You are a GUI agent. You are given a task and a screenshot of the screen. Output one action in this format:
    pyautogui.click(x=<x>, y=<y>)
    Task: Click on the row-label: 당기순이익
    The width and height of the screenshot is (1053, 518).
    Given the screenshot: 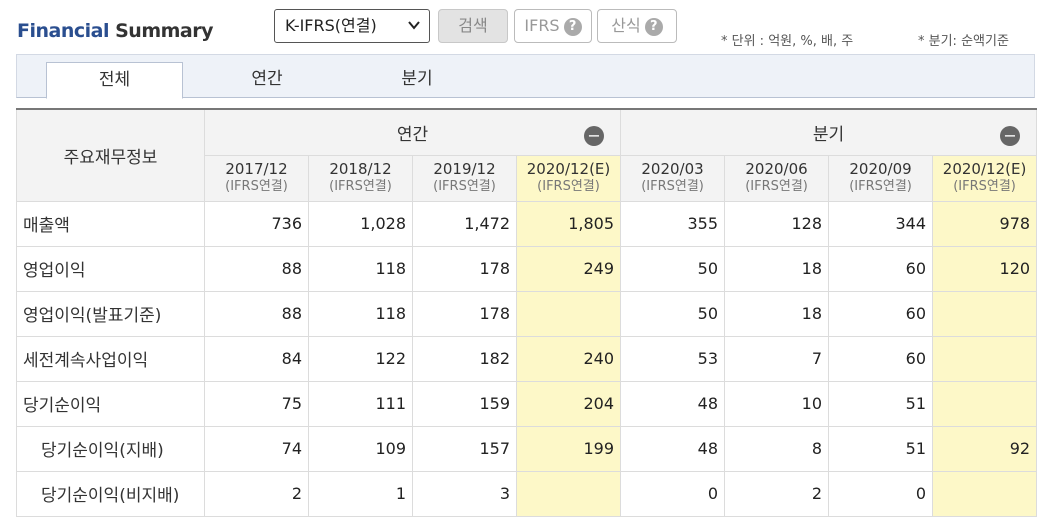 What is the action you would take?
    pyautogui.click(x=110, y=403)
    